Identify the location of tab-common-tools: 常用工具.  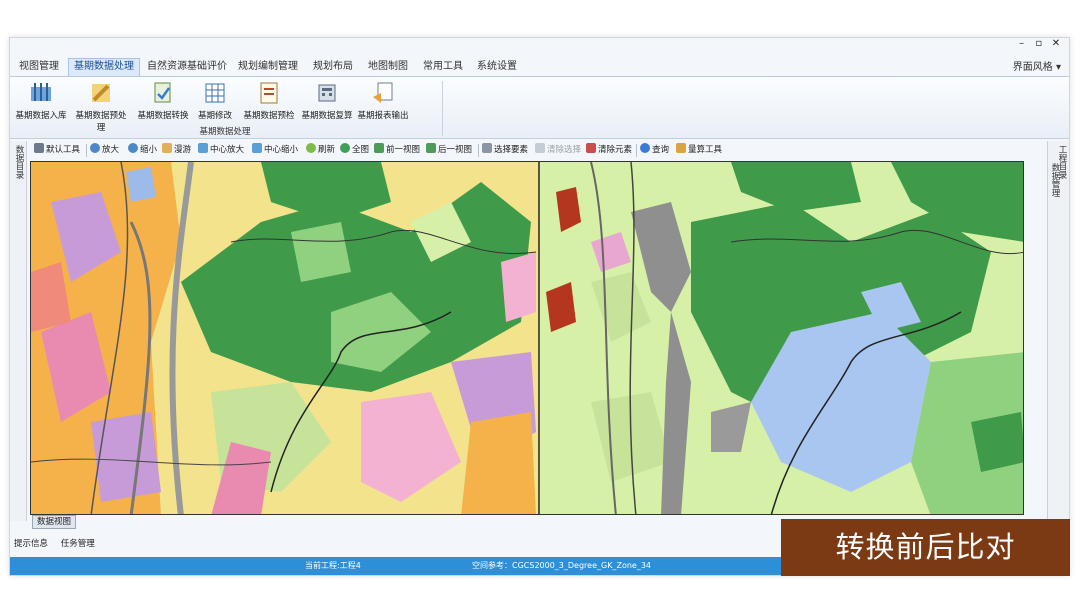
(443, 67).